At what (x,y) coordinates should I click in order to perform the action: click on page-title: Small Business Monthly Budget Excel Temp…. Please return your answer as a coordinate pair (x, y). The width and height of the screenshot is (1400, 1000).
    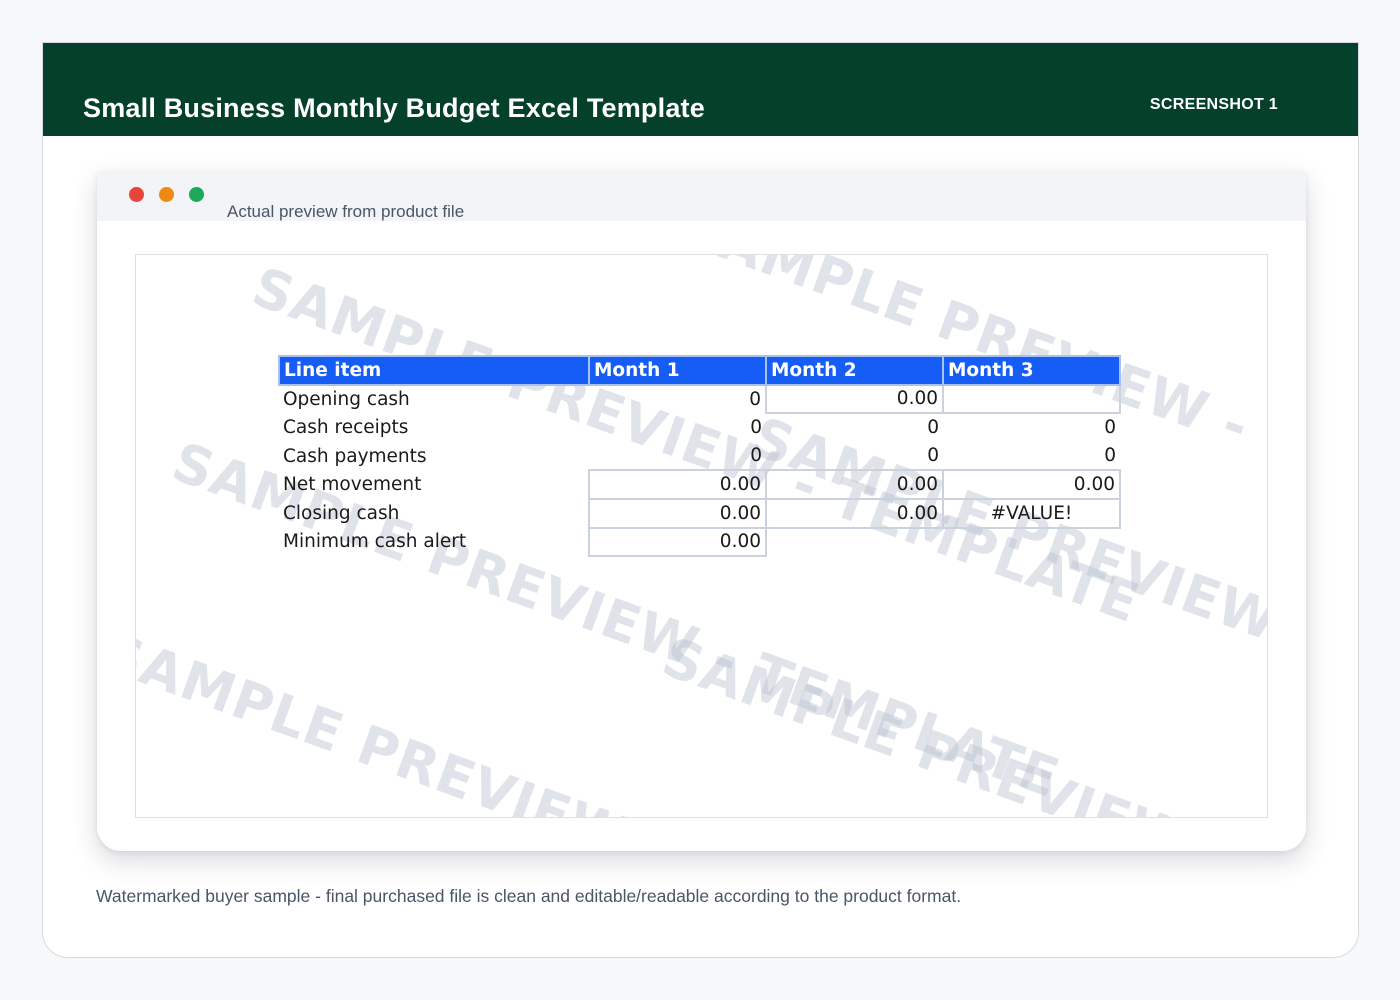
    Looking at the image, I should click on (394, 108).